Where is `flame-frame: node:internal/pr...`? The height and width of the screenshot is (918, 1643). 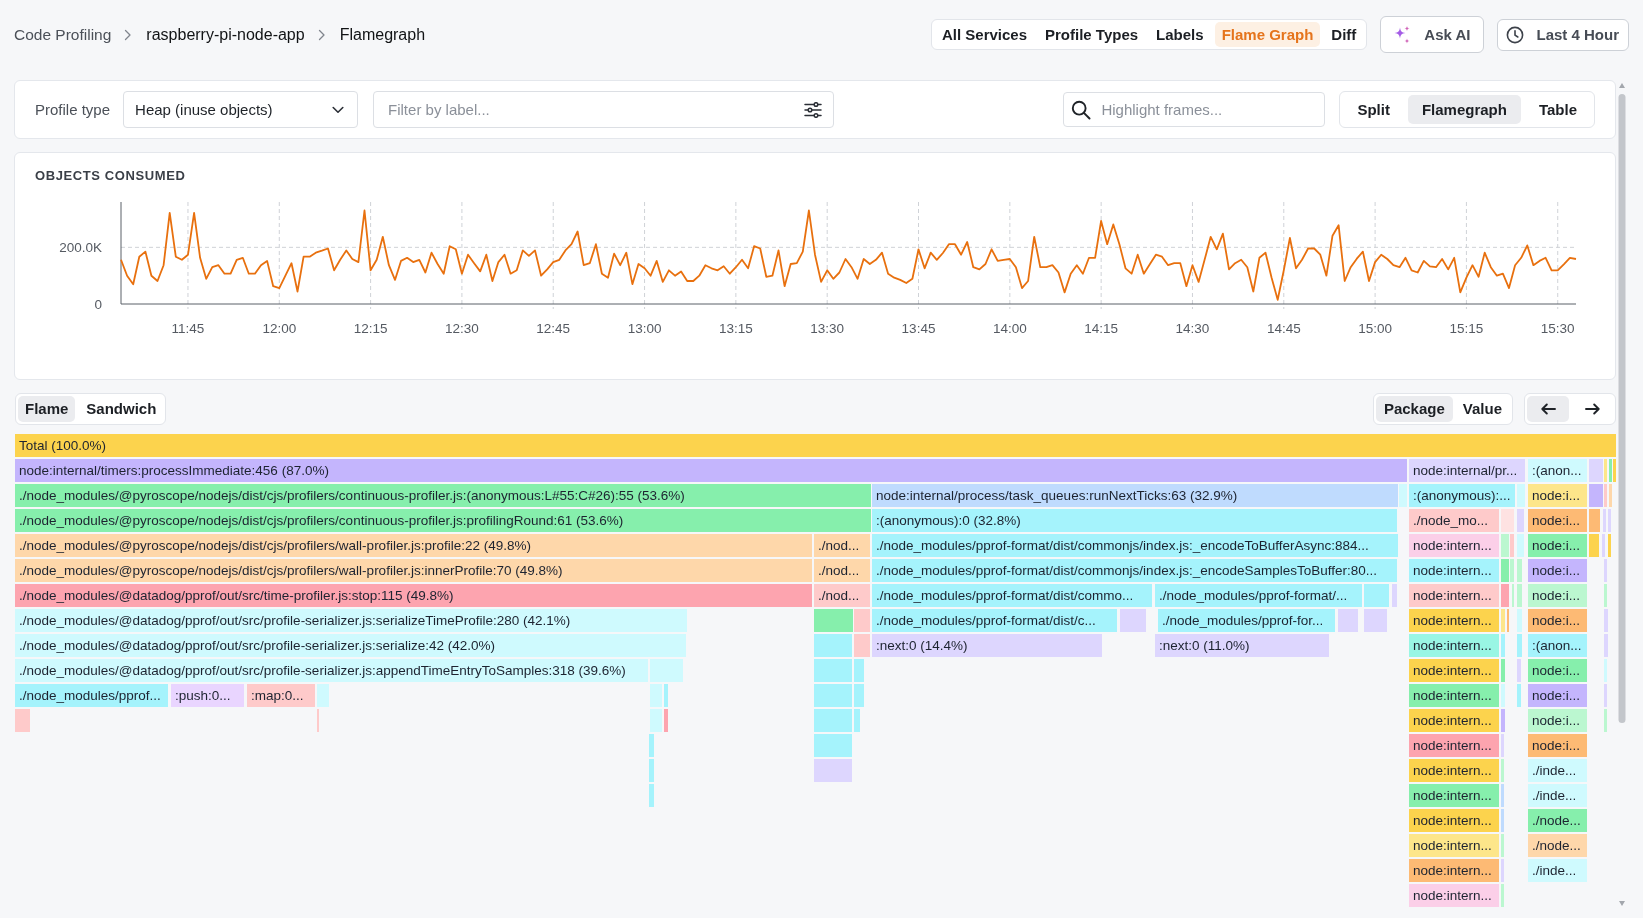 flame-frame: node:internal/pr... is located at coordinates (1467, 470).